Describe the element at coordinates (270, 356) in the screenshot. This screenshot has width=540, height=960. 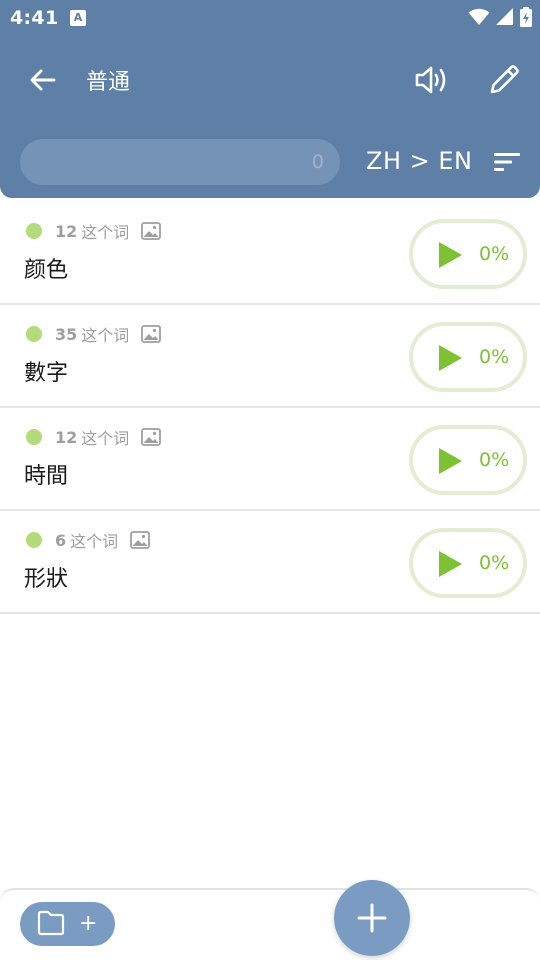
I see `list-item: 35 这个词 數字 0%` at that location.